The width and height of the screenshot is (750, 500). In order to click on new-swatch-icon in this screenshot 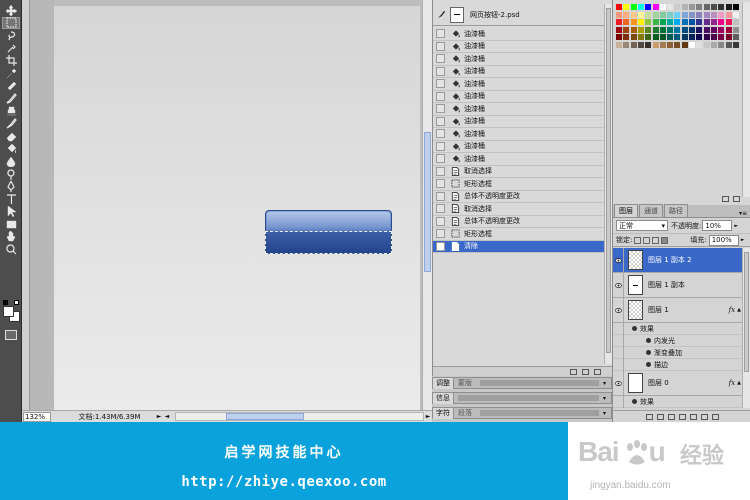, I will do `click(725, 199)`.